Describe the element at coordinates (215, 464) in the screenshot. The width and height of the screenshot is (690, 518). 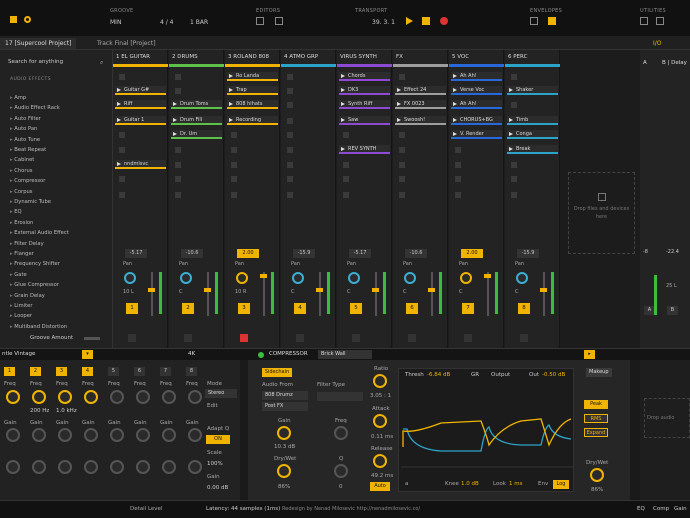
I see `eq-scale-value: 100%` at that location.